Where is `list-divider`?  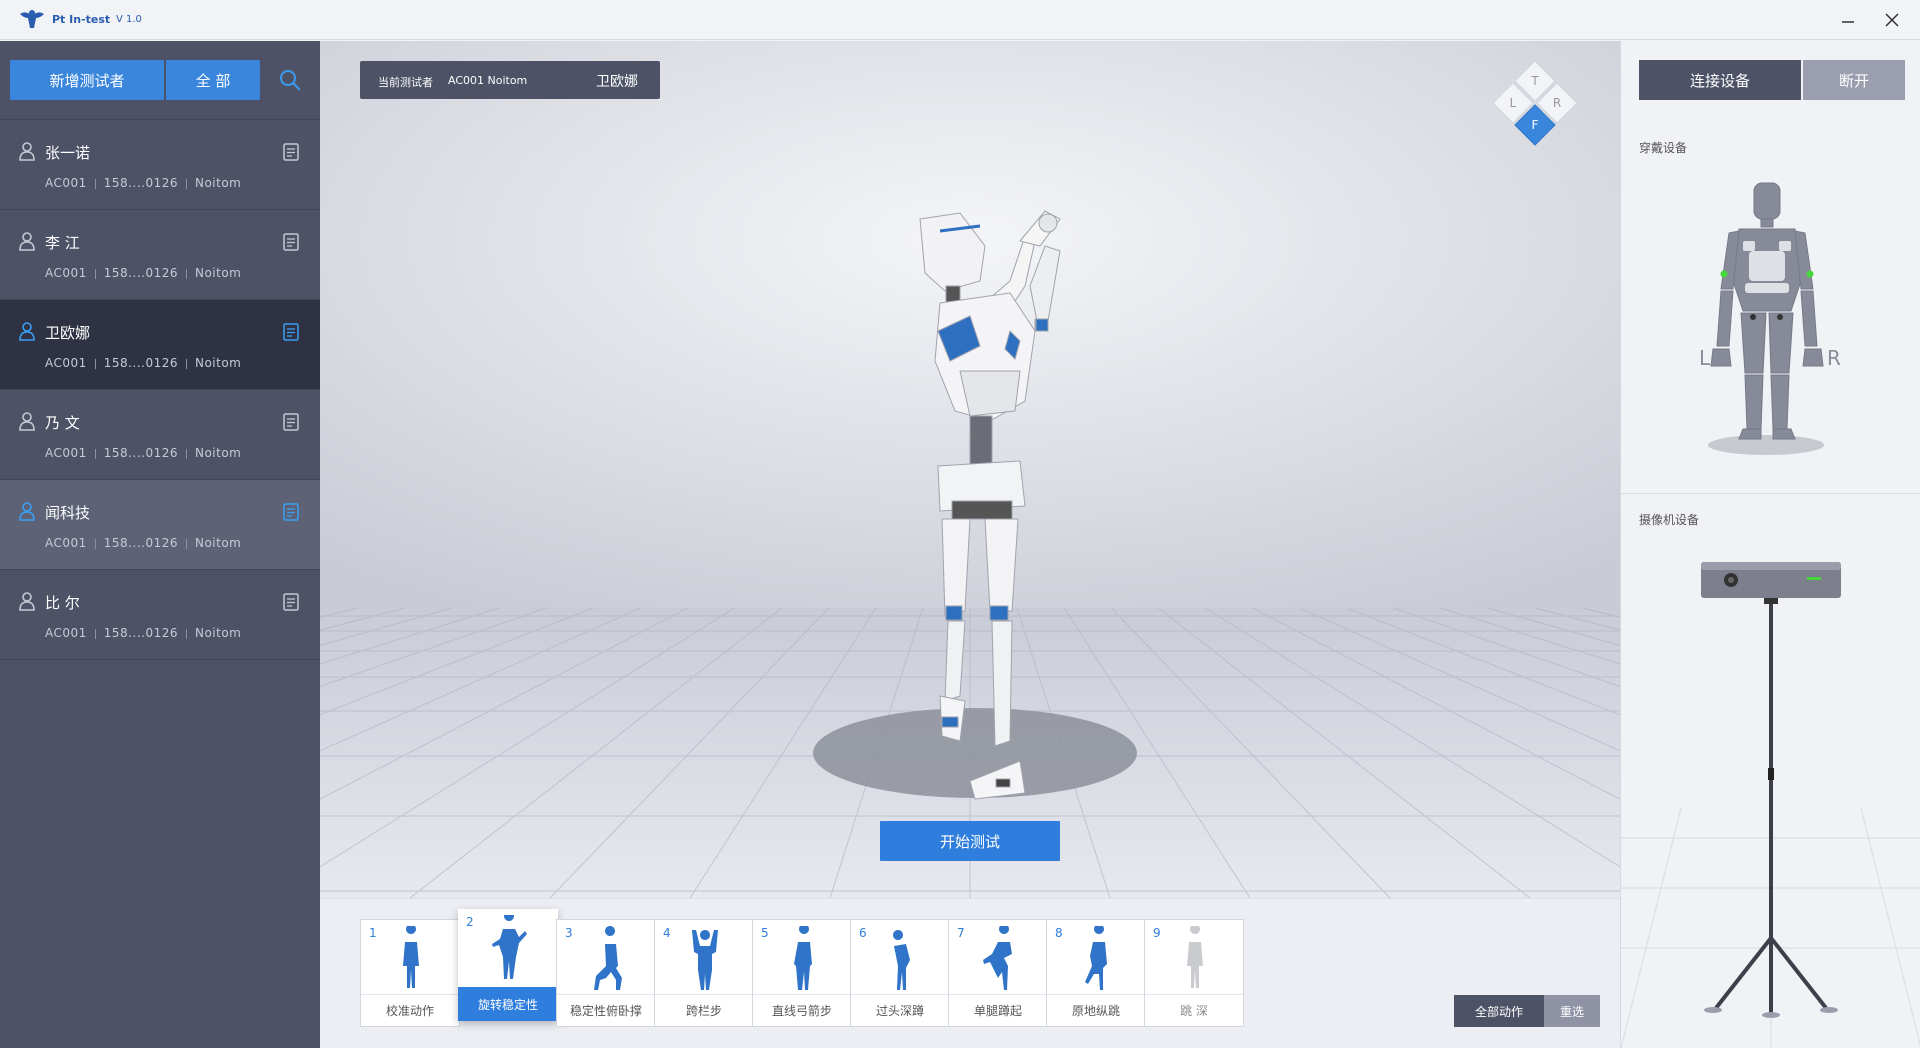 list-divider is located at coordinates (160, 659).